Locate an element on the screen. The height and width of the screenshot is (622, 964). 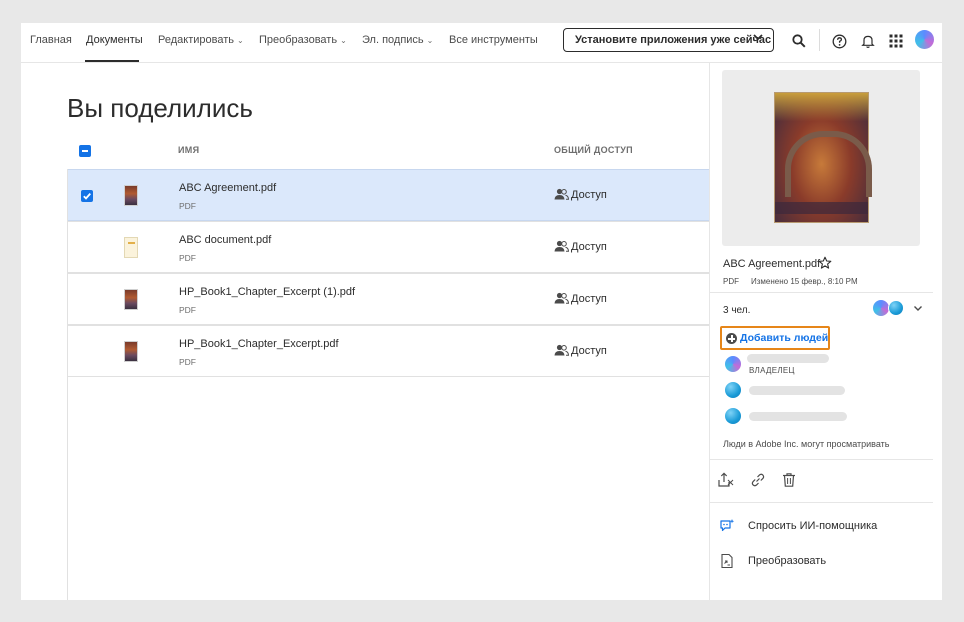
sharing-note: Люди в Adobe Inc. могут просматривать is located at coordinates (806, 444).